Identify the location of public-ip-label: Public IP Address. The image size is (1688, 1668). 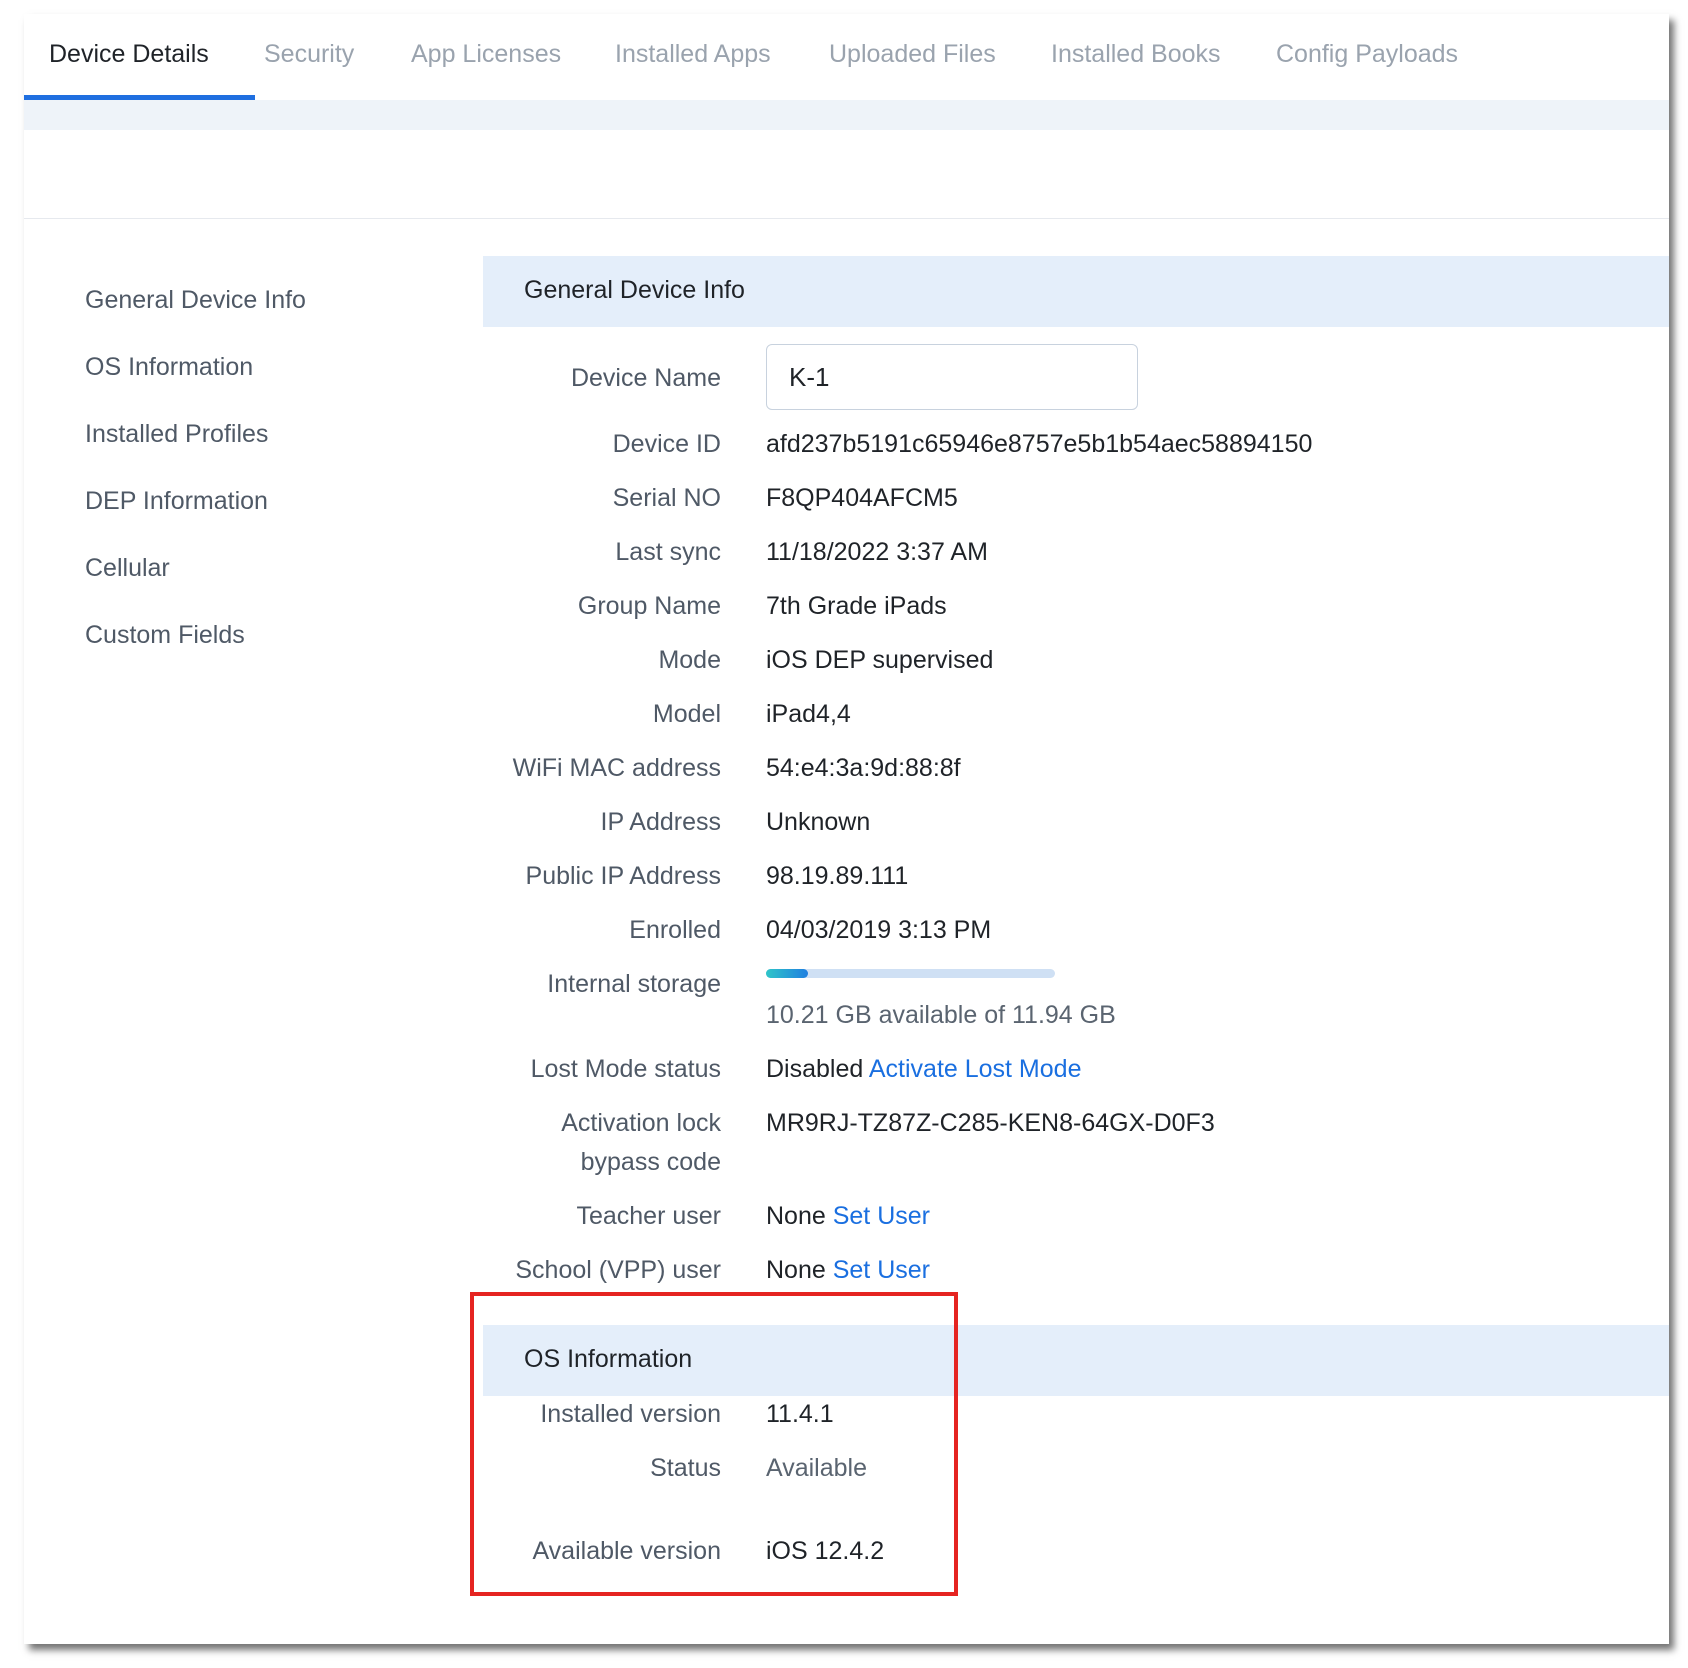
(623, 876).